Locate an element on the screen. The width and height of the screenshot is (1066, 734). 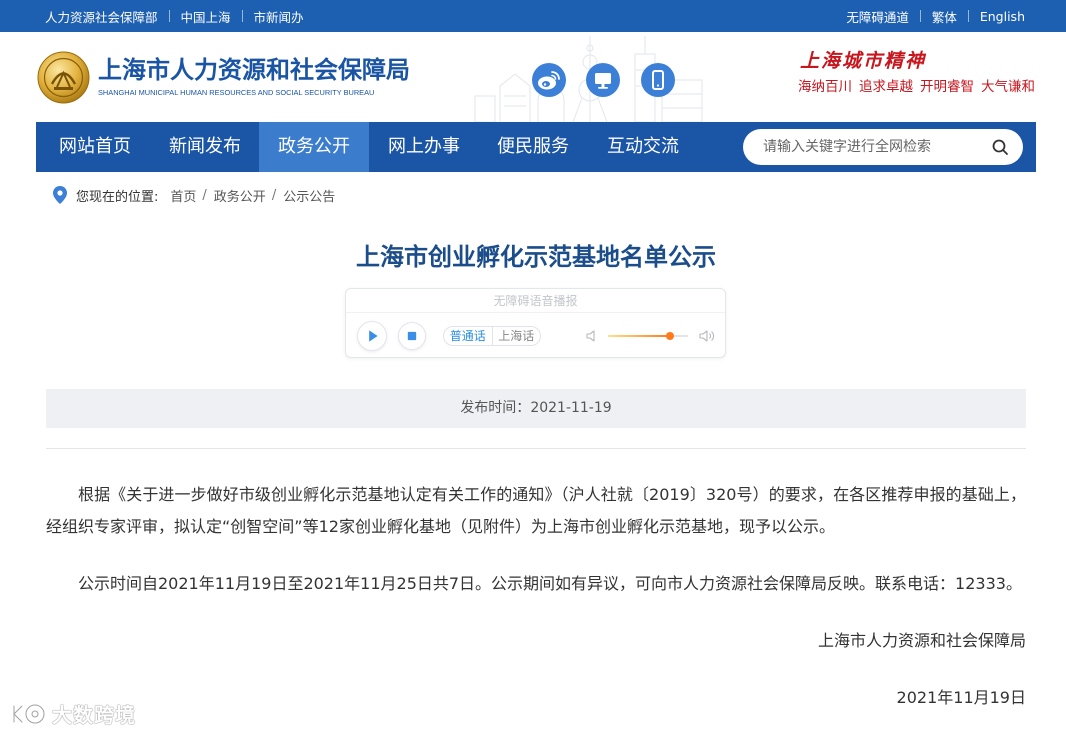
city-spirit-phrase: 追求卓越 is located at coordinates (886, 87).